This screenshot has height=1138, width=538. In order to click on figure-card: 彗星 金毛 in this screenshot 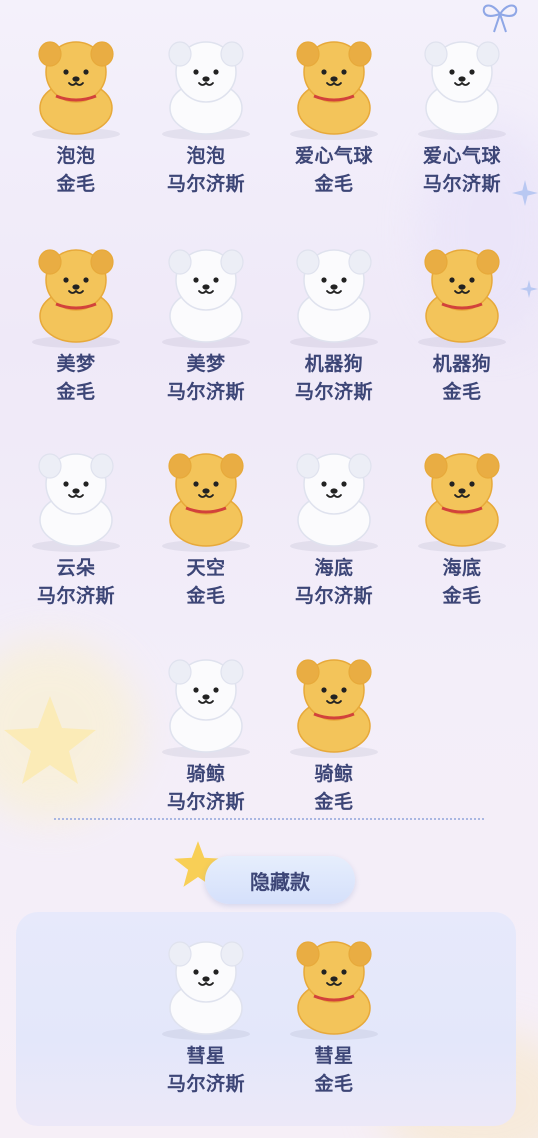, I will do `click(334, 1011)`.